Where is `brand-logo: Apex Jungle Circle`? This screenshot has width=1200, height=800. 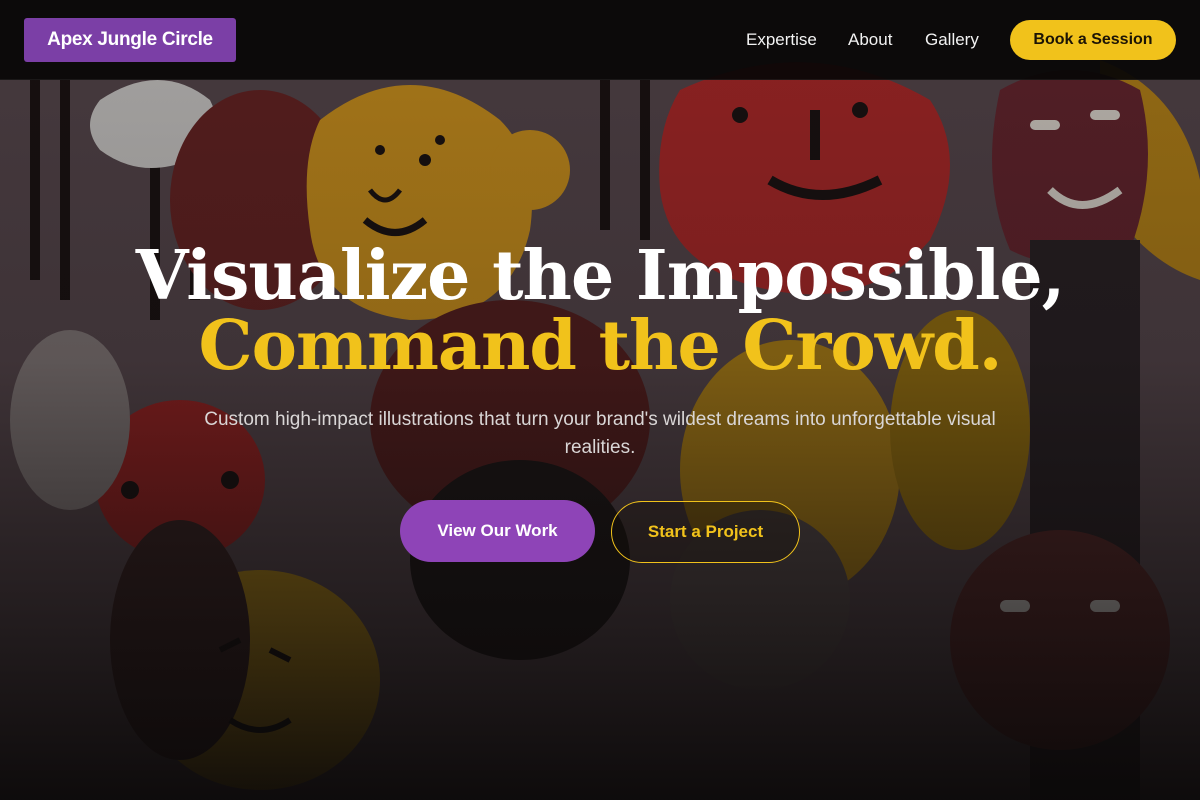
brand-logo: Apex Jungle Circle is located at coordinates (130, 40).